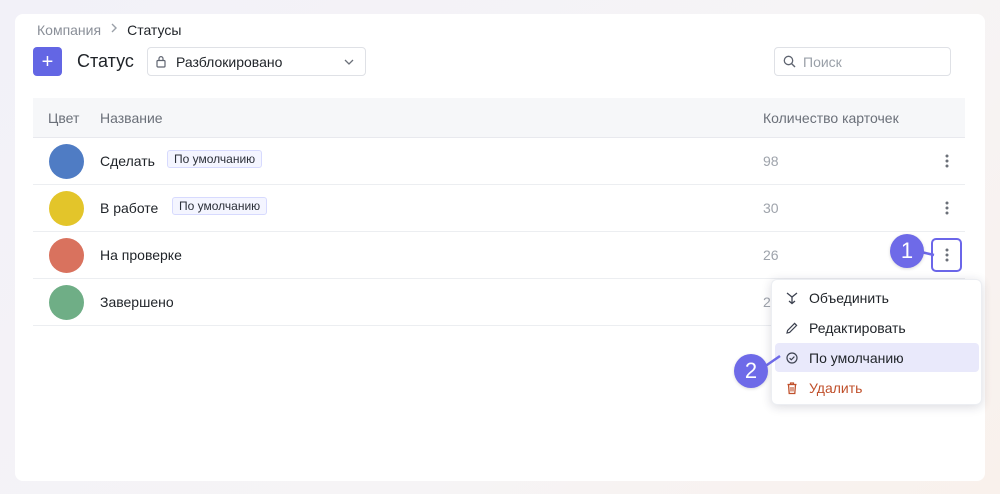 The width and height of the screenshot is (1000, 494). Describe the element at coordinates (831, 118) in the screenshot. I see `column-header-count: Количество карточек` at that location.